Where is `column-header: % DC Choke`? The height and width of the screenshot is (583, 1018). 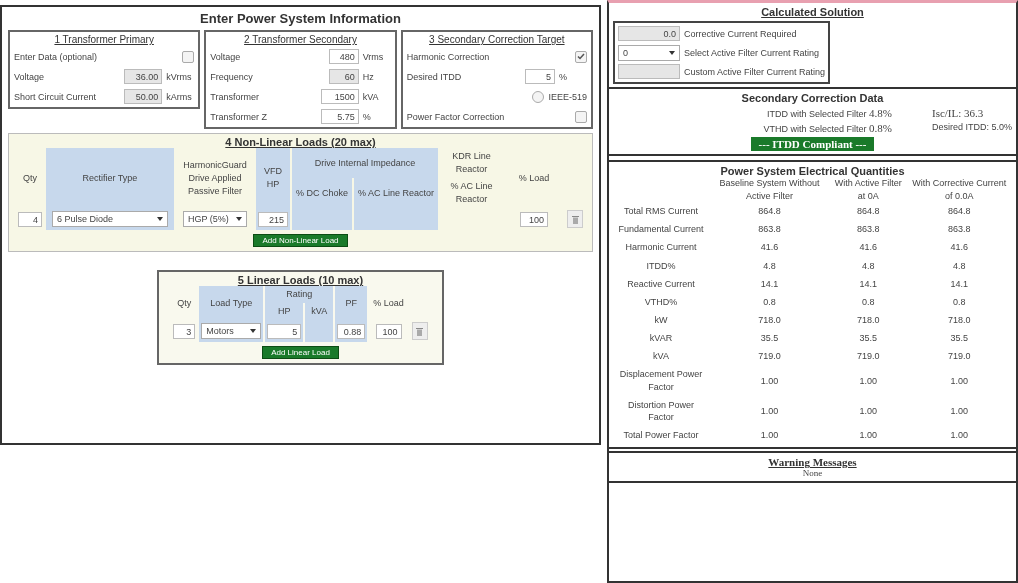 column-header: % DC Choke is located at coordinates (321, 193).